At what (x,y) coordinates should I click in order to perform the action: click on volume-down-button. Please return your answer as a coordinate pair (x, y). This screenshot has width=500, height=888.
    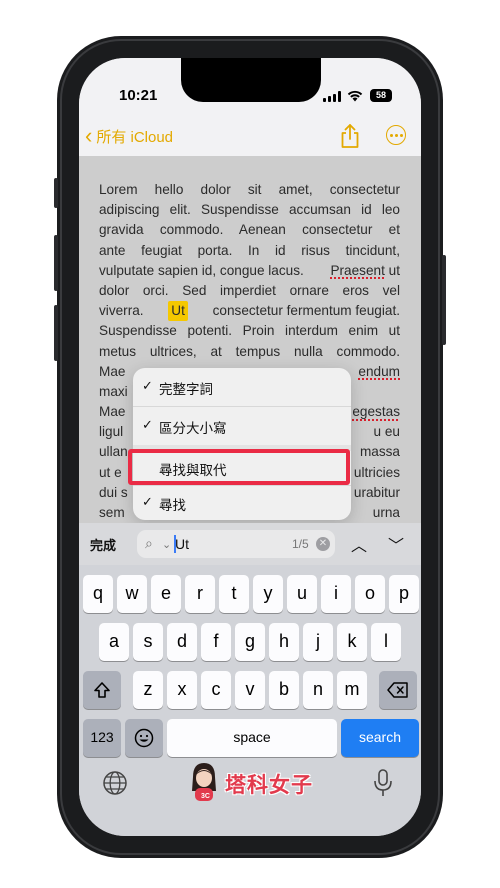
    Looking at the image, I should click on (56, 333).